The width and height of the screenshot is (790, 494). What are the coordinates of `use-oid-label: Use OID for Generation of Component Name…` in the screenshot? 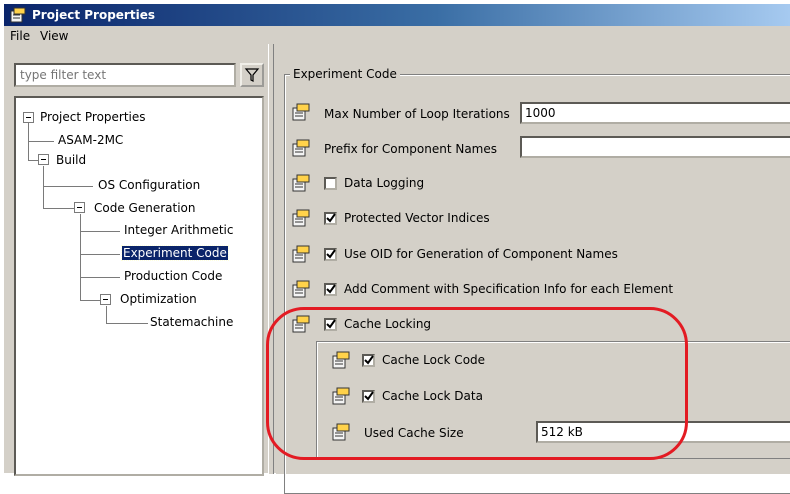 It's located at (481, 254).